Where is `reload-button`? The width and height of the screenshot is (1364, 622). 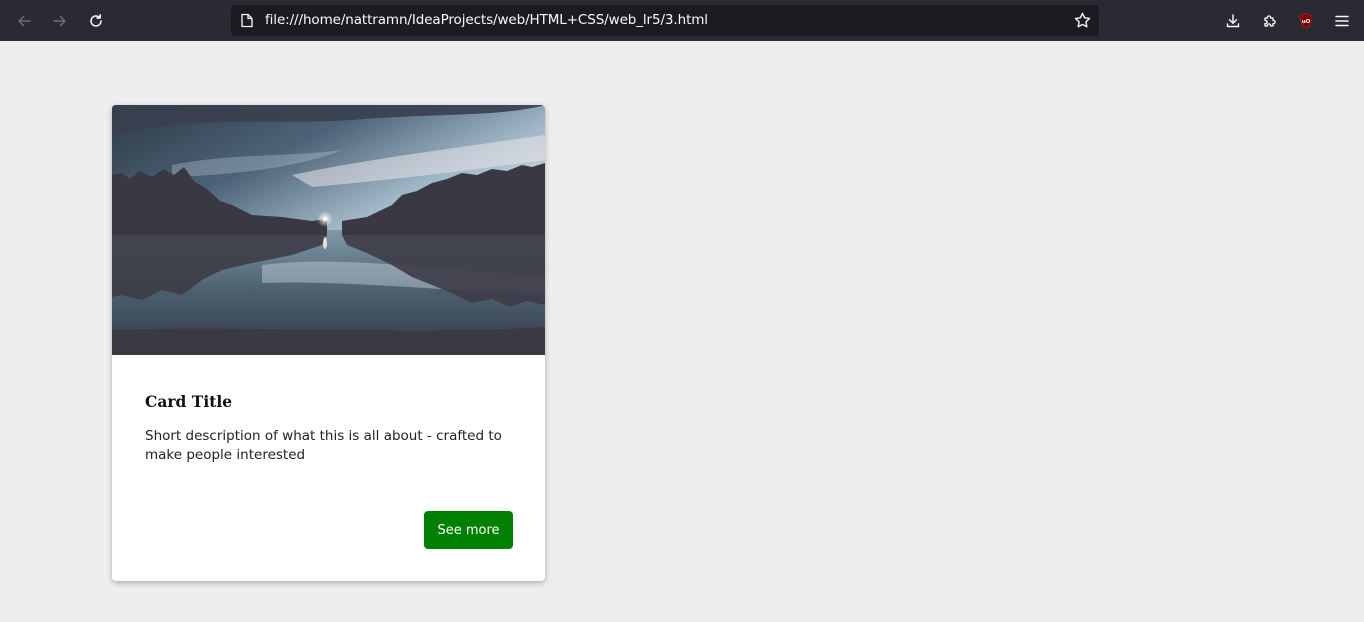 reload-button is located at coordinates (96, 21).